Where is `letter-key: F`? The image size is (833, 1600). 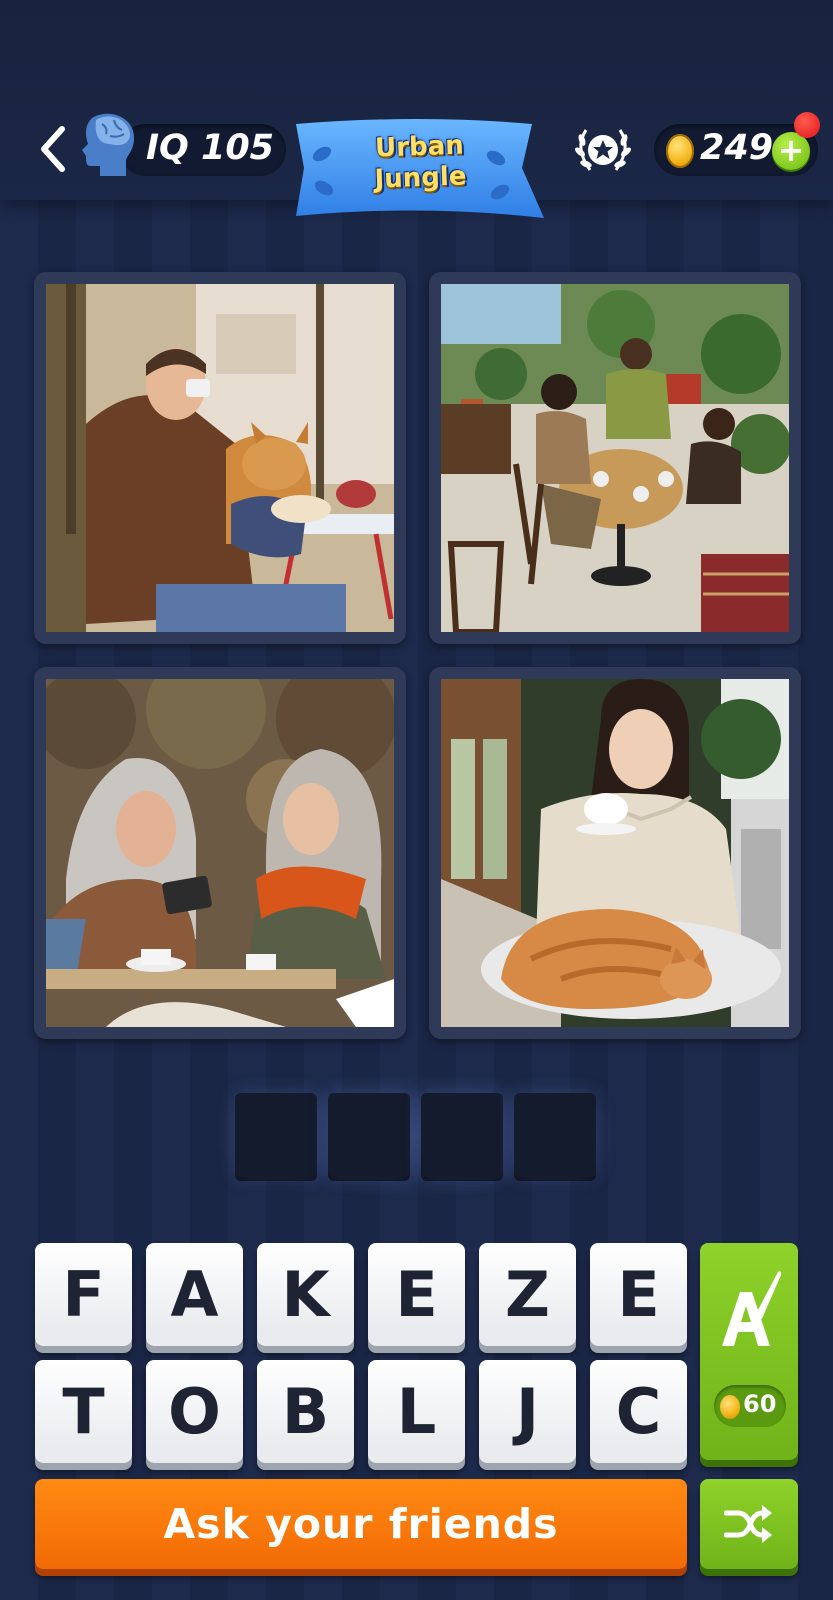 letter-key: F is located at coordinates (83, 1294).